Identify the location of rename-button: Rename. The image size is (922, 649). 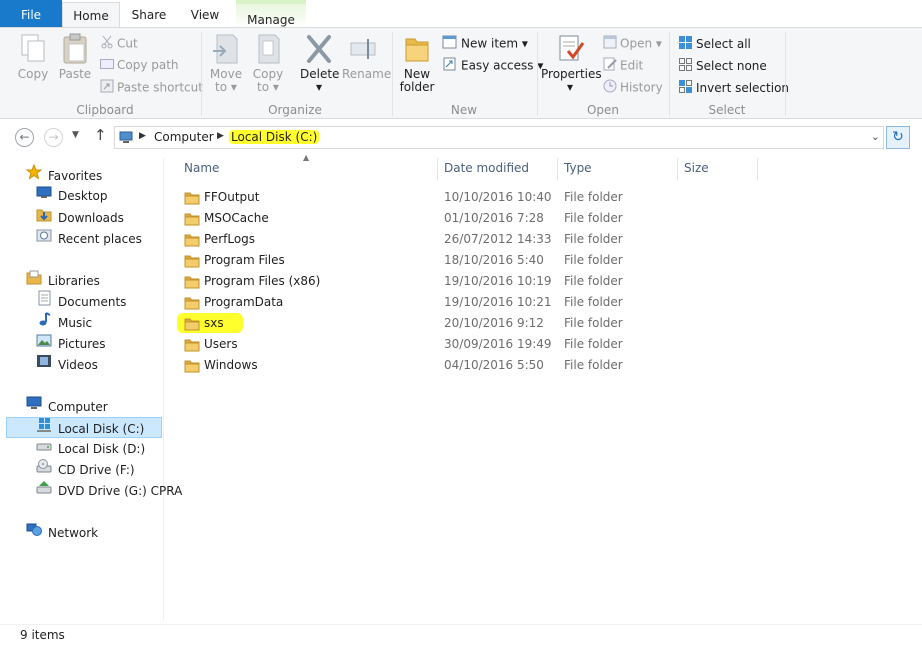
(366, 57).